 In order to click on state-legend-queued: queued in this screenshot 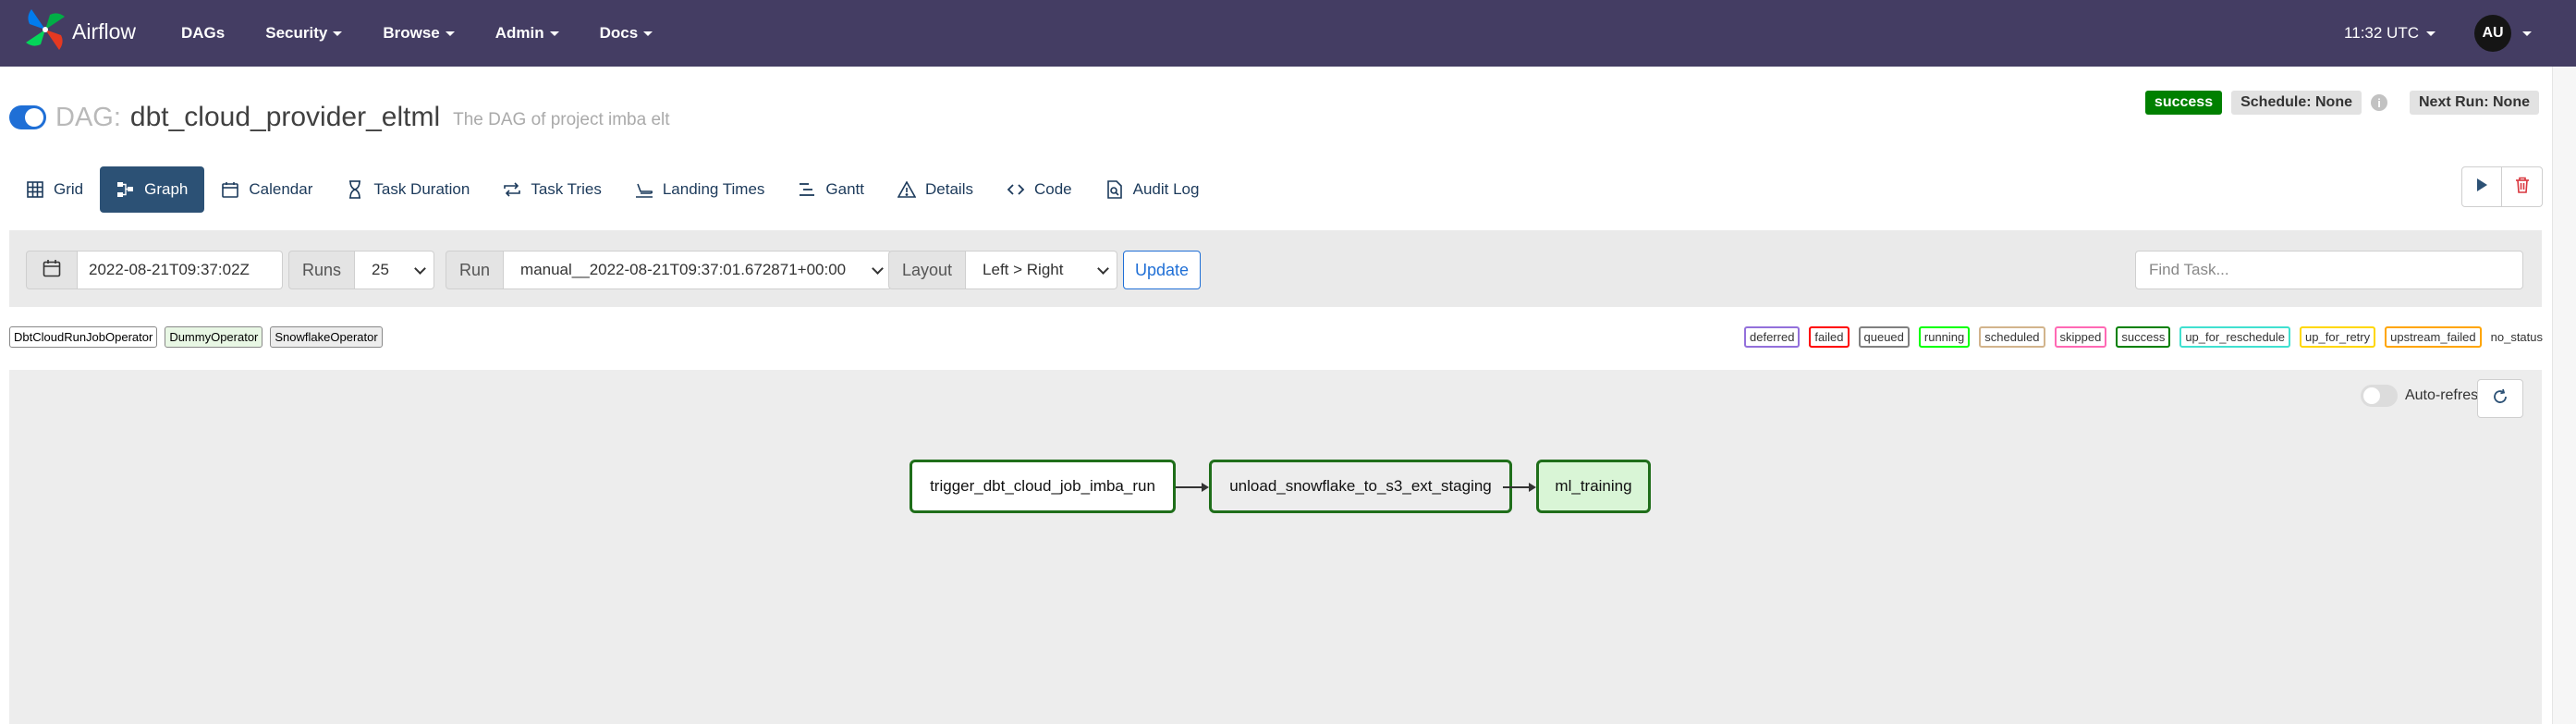, I will do `click(1884, 337)`.